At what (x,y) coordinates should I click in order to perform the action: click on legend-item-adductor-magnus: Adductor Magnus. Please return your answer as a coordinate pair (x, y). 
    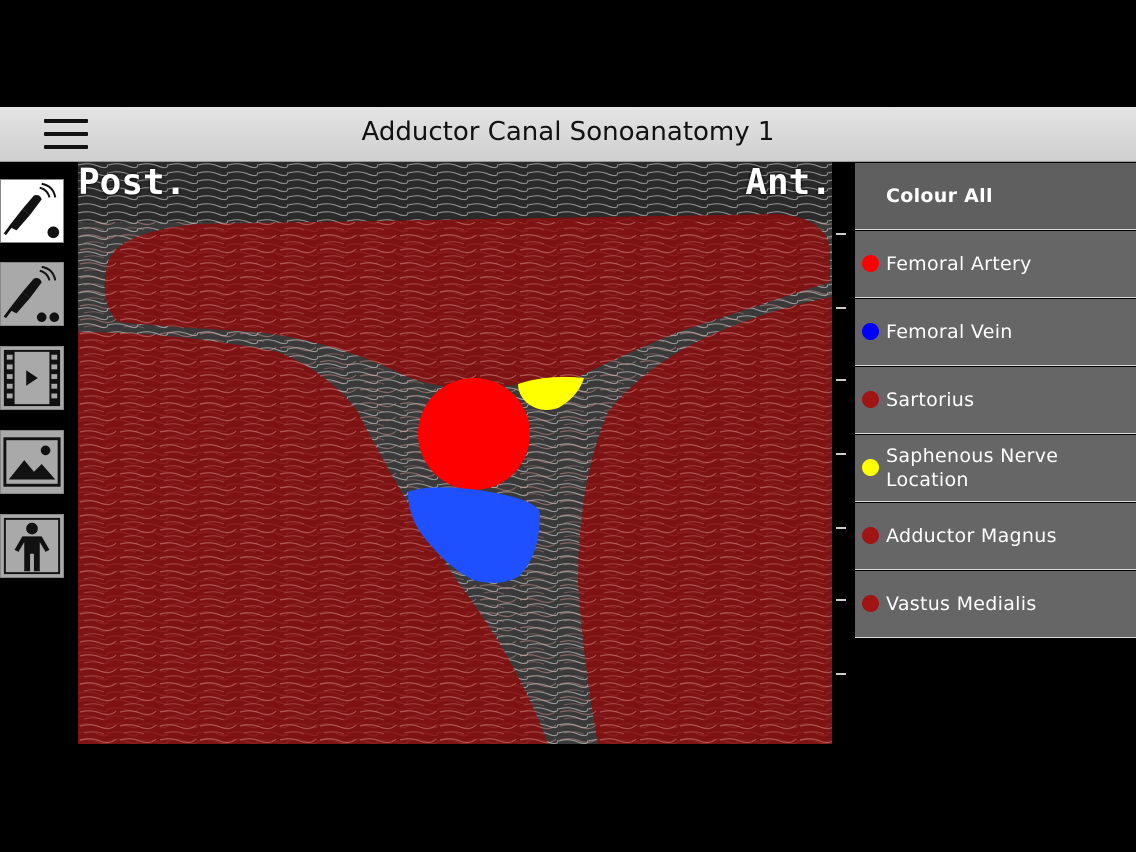
    Looking at the image, I should click on (995, 536).